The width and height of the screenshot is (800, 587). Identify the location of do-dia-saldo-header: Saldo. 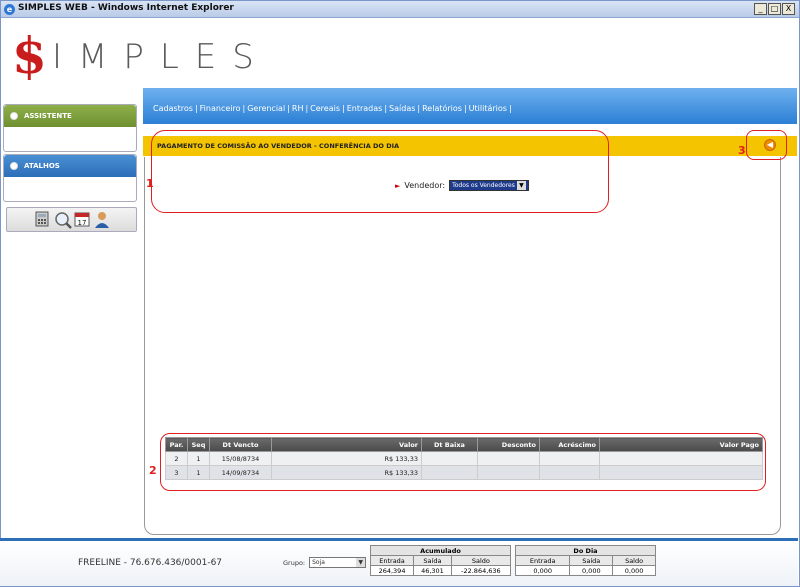
(634, 560).